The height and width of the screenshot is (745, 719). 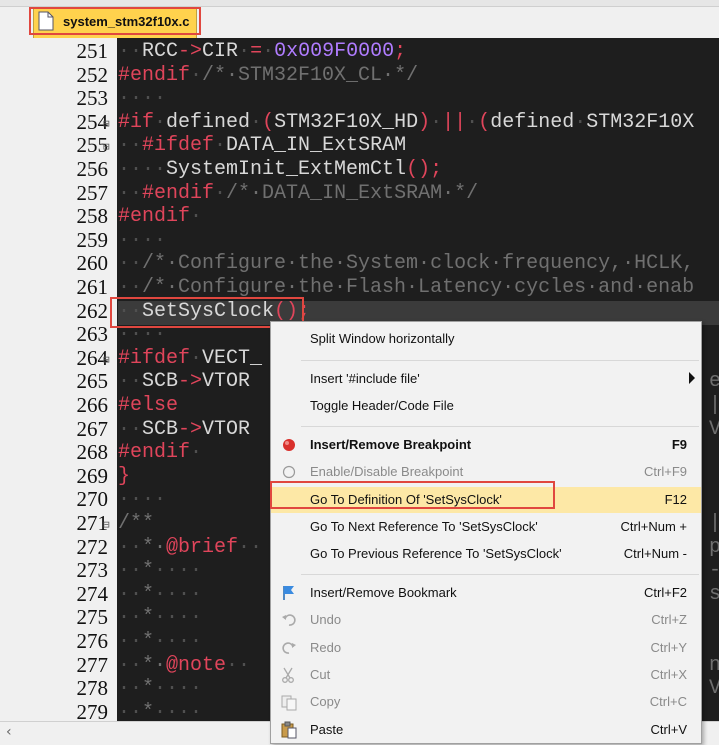 What do you see at coordinates (714, 571) in the screenshot?
I see `code-fragment: -` at bounding box center [714, 571].